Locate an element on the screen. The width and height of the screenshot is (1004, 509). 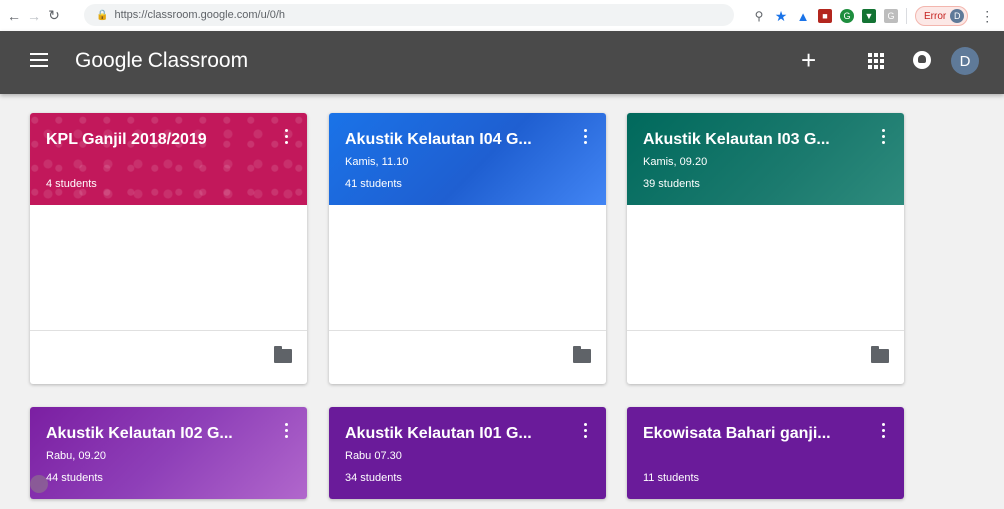
notifications-icon is located at coordinates (922, 60).